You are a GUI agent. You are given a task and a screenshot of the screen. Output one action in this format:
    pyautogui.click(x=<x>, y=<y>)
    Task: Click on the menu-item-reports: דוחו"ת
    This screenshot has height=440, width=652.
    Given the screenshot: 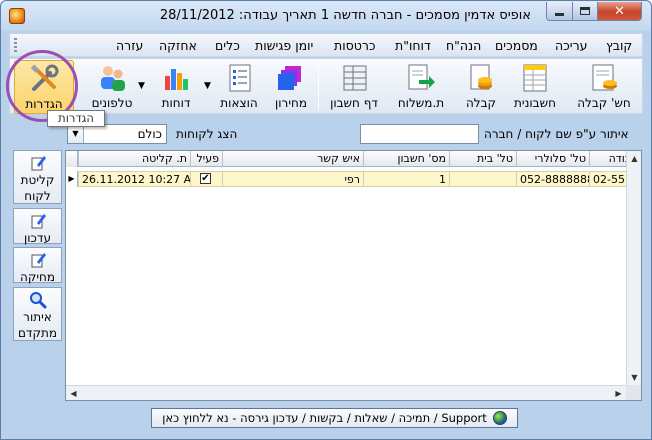 What is the action you would take?
    pyautogui.click(x=413, y=45)
    